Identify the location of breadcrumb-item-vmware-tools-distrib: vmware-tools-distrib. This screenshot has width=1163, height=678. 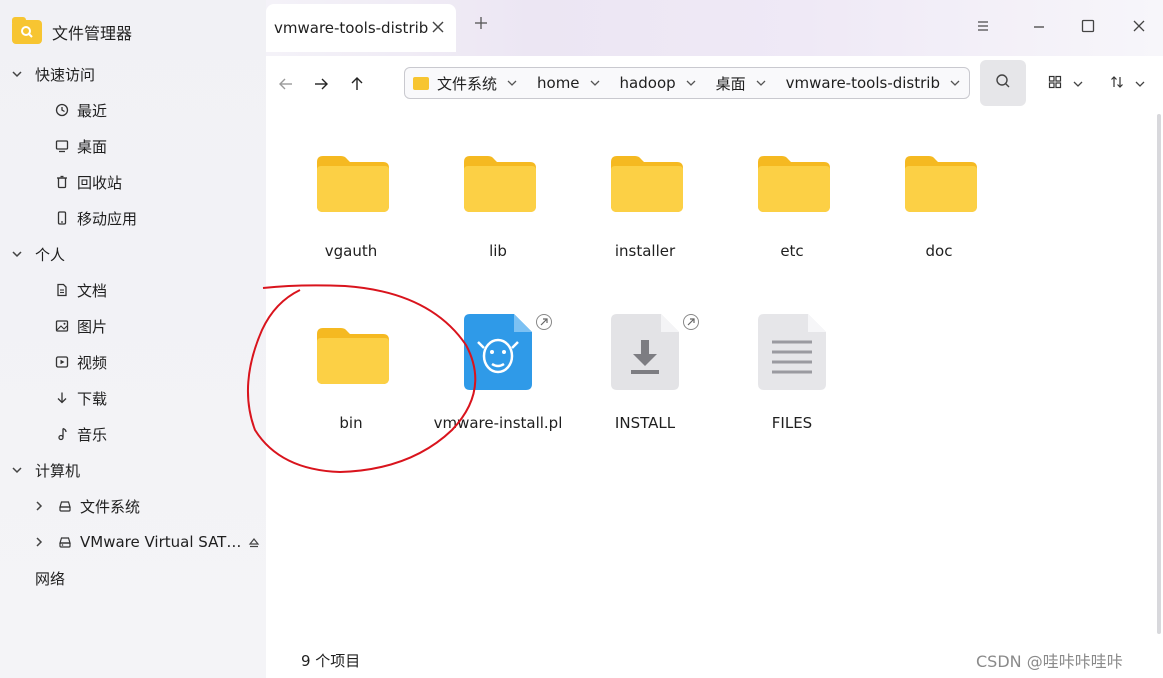
(873, 83).